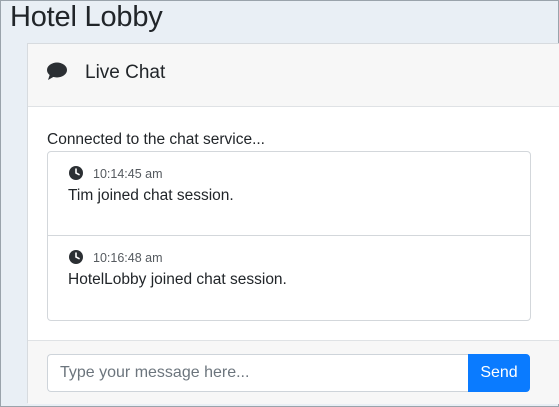  What do you see at coordinates (293, 75) in the screenshot?
I see `chat-header: Live Chat` at bounding box center [293, 75].